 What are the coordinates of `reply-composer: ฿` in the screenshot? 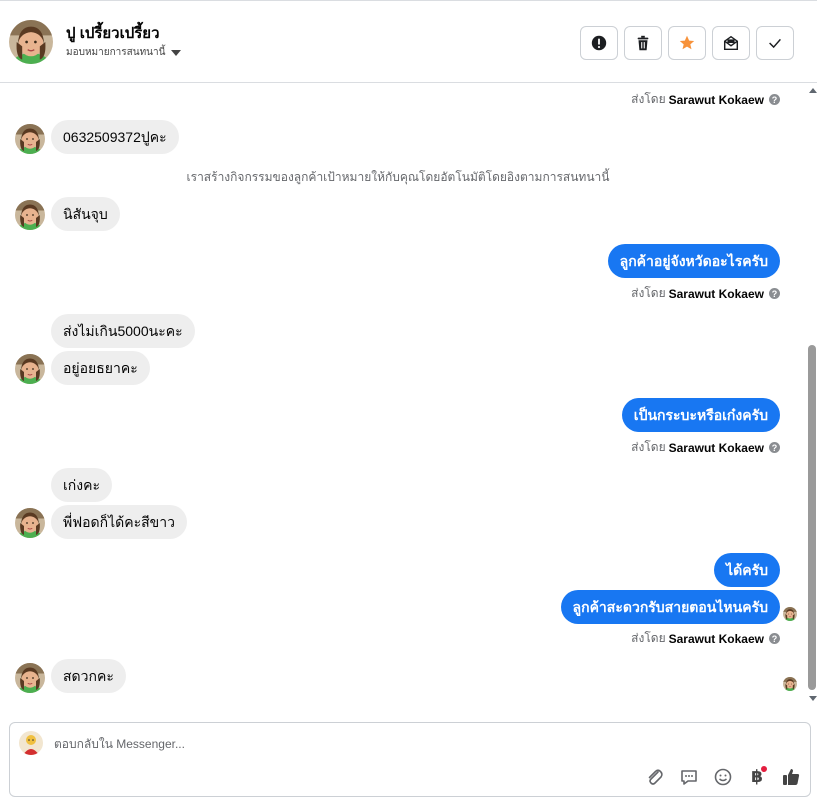 It's located at (410, 759).